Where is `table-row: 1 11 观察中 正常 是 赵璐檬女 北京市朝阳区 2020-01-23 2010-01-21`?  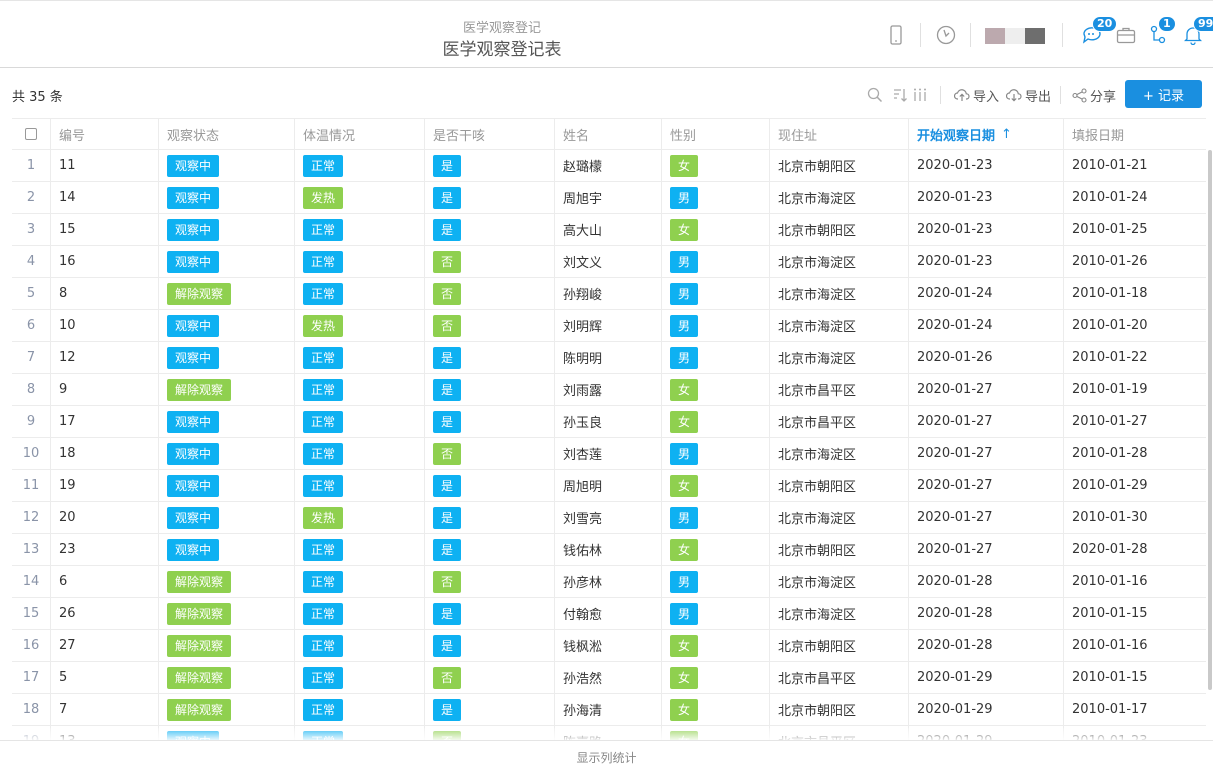
table-row: 1 11 观察中 正常 是 赵璐檬女 北京市朝阳区 2020-01-23 2010-01-21 is located at coordinates (609, 165).